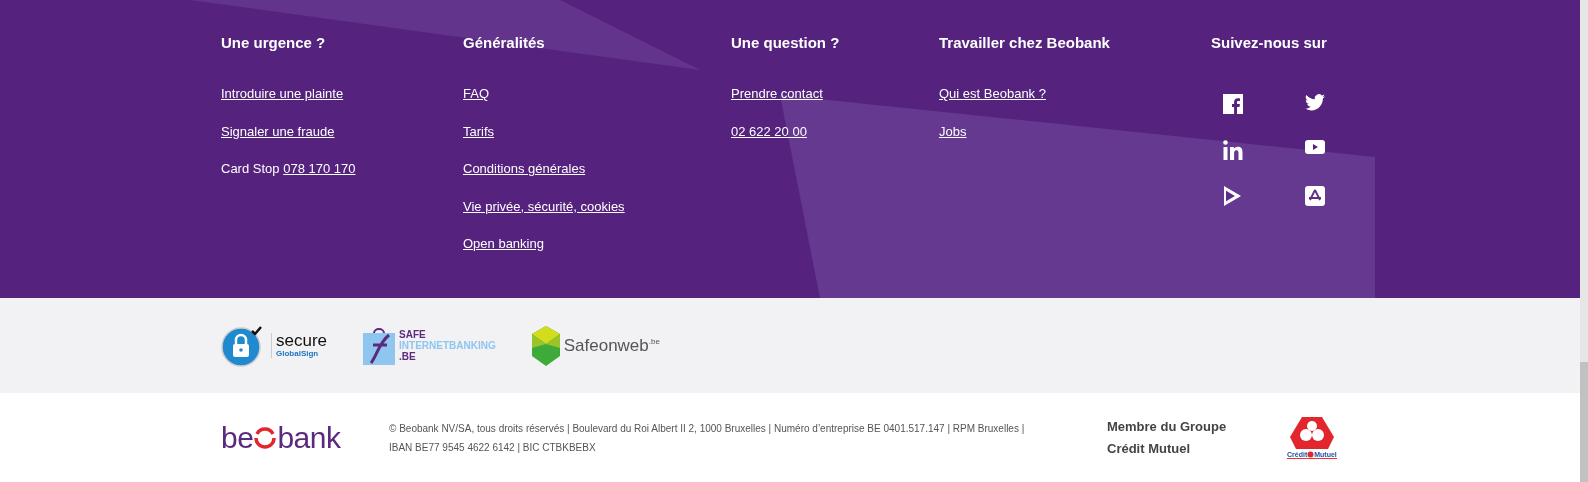 Image resolution: width=1588 pixels, height=482 pixels. Describe the element at coordinates (1149, 448) in the screenshot. I see `group-text: Crédit Mutuel` at that location.